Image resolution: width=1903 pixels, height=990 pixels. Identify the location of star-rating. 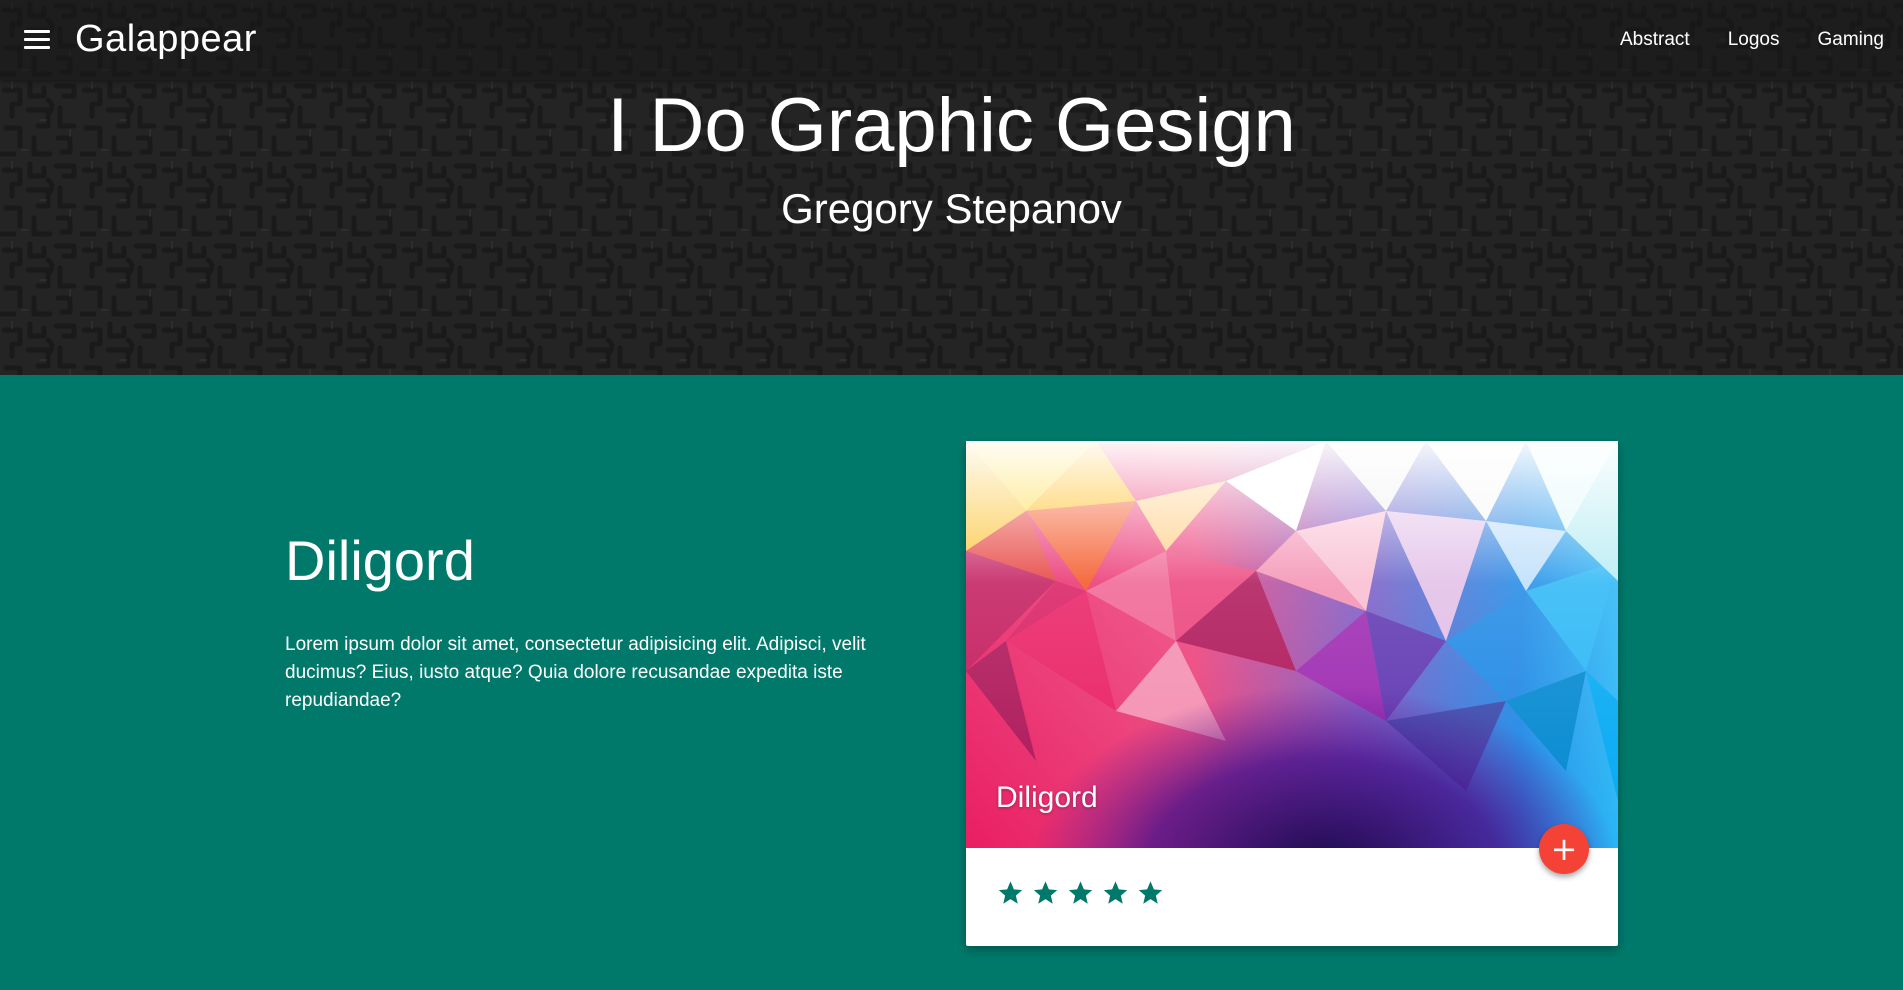
(1080, 893).